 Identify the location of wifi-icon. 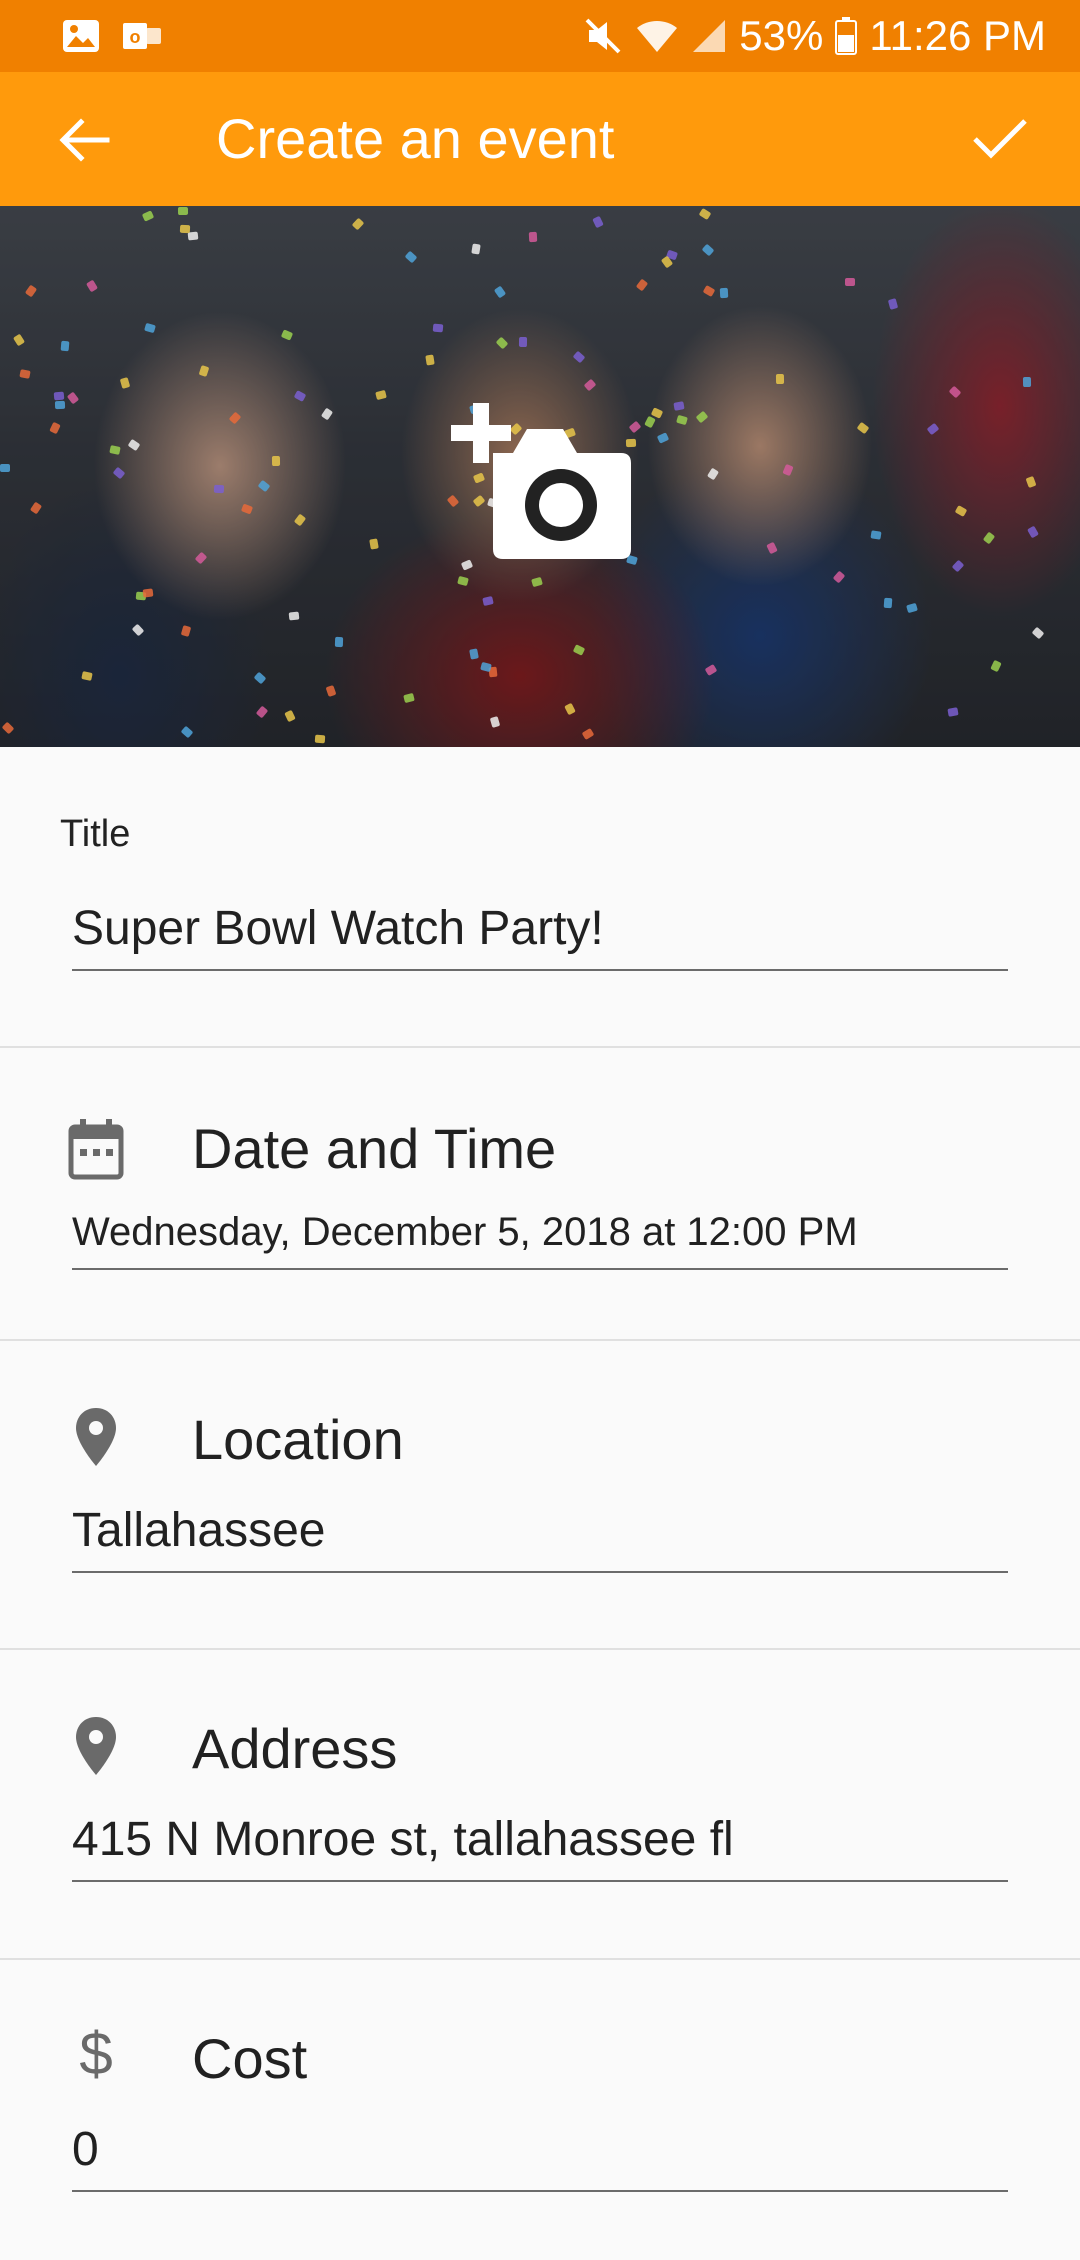
(657, 36).